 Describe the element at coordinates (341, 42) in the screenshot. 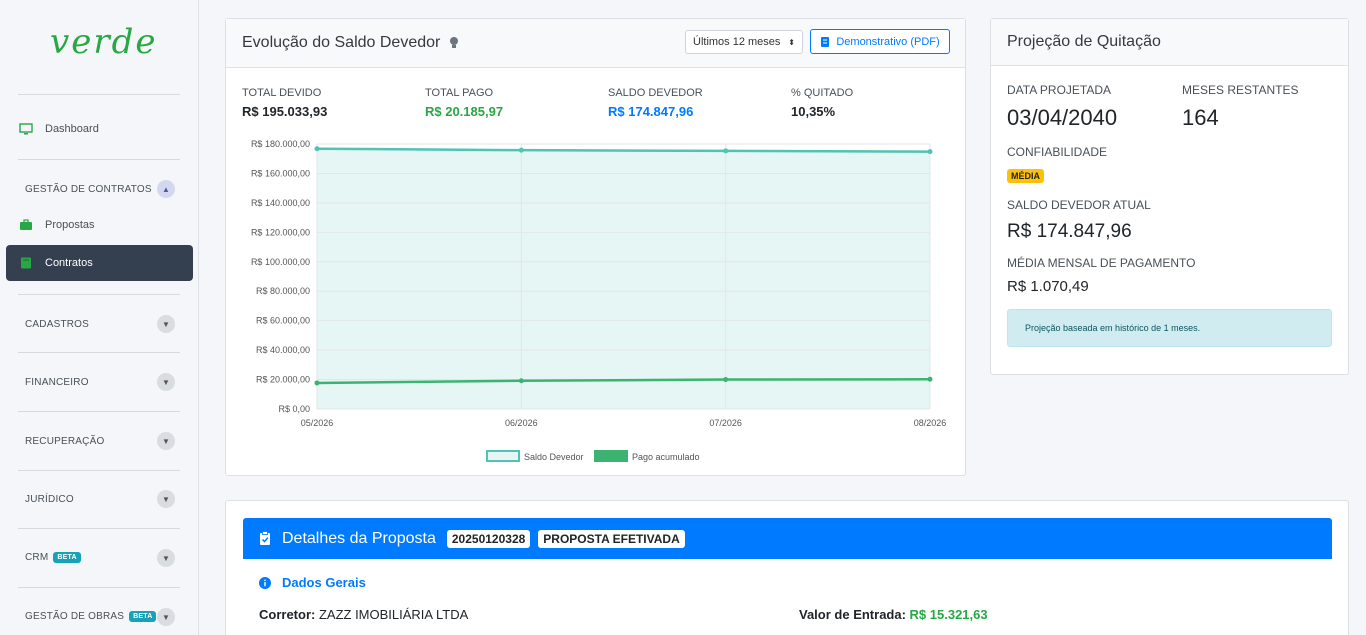

I see `evolution-title: Evolução do Saldo Devedor` at that location.